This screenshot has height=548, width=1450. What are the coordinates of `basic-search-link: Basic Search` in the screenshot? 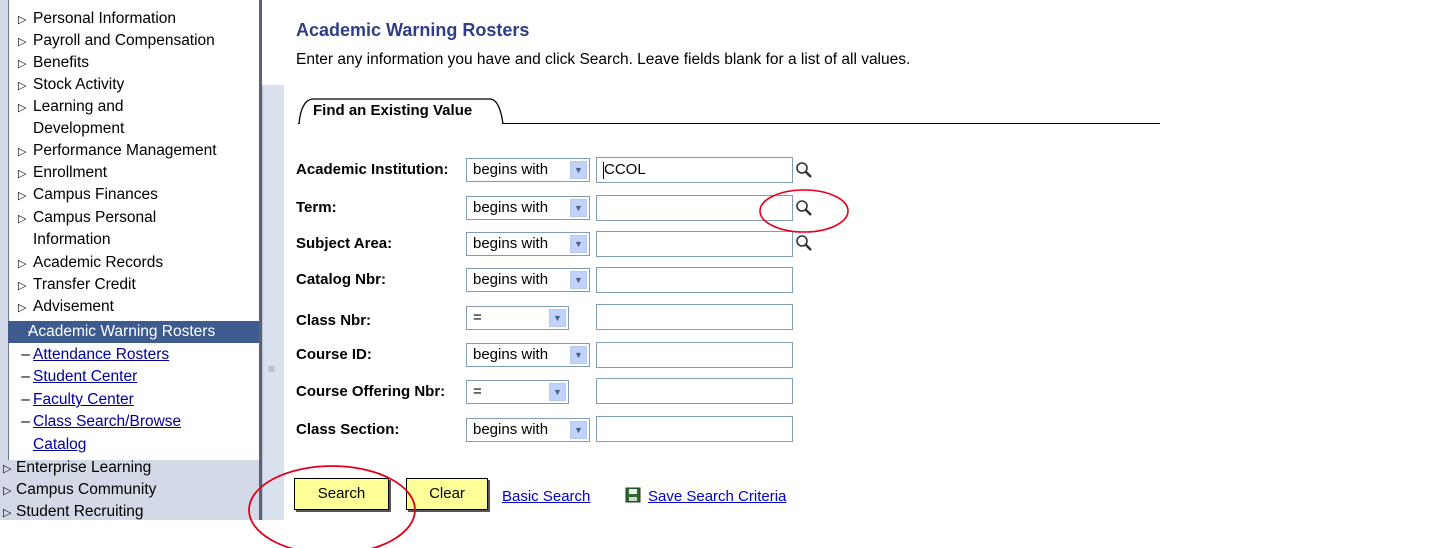 It's located at (546, 496).